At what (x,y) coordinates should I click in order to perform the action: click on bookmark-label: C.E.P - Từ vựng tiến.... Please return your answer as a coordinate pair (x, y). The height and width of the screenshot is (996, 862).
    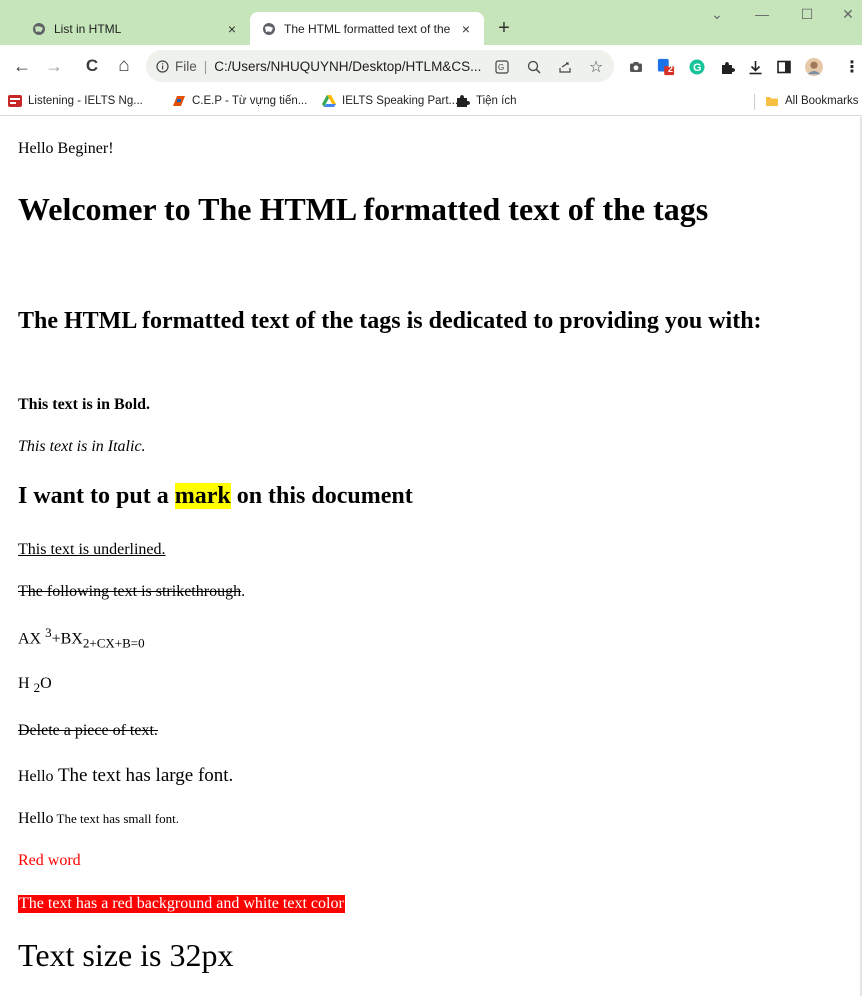
    Looking at the image, I should click on (250, 101).